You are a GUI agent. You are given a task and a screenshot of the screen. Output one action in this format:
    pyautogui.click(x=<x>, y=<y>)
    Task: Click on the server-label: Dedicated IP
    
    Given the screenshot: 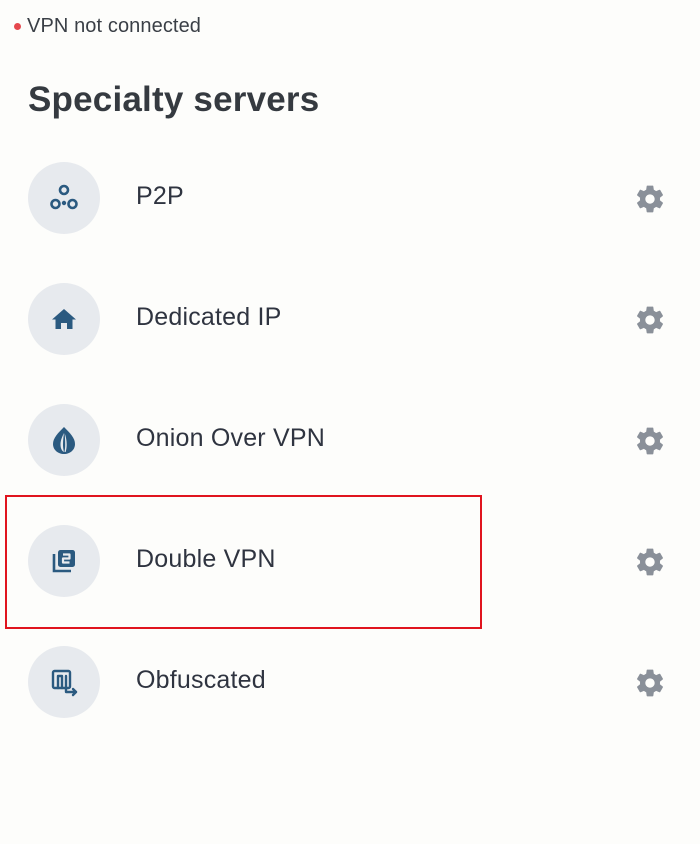 What is the action you would take?
    pyautogui.click(x=209, y=317)
    